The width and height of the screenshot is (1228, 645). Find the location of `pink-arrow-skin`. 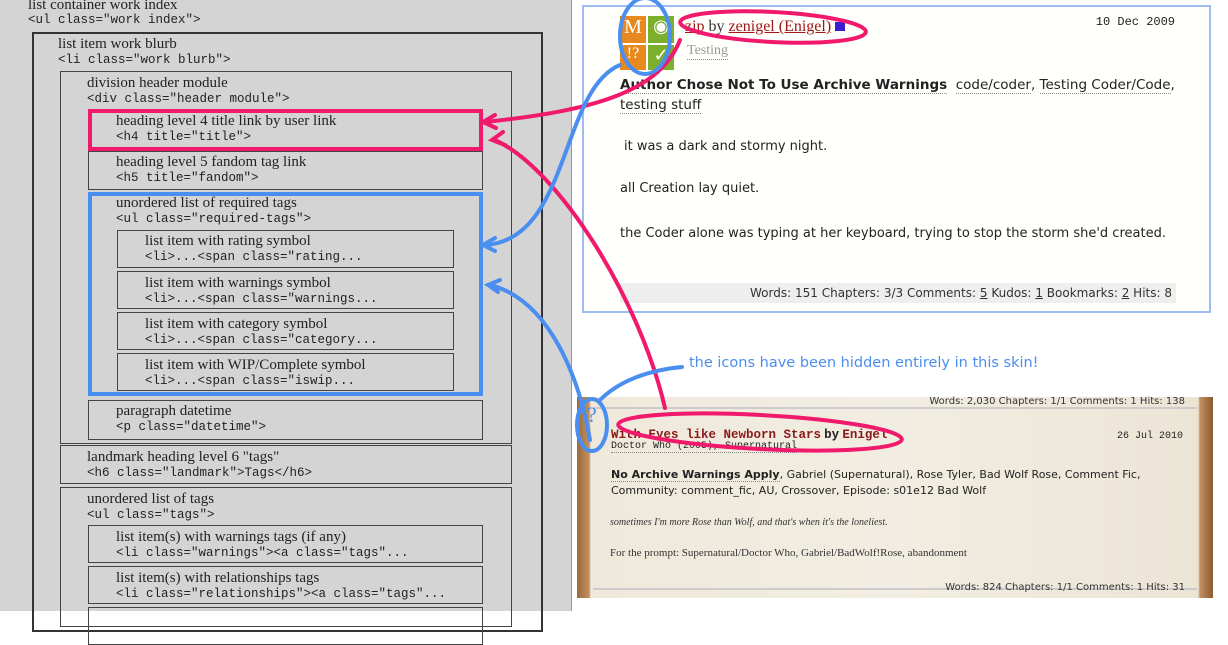

pink-arrow-skin is located at coordinates (580, 274).